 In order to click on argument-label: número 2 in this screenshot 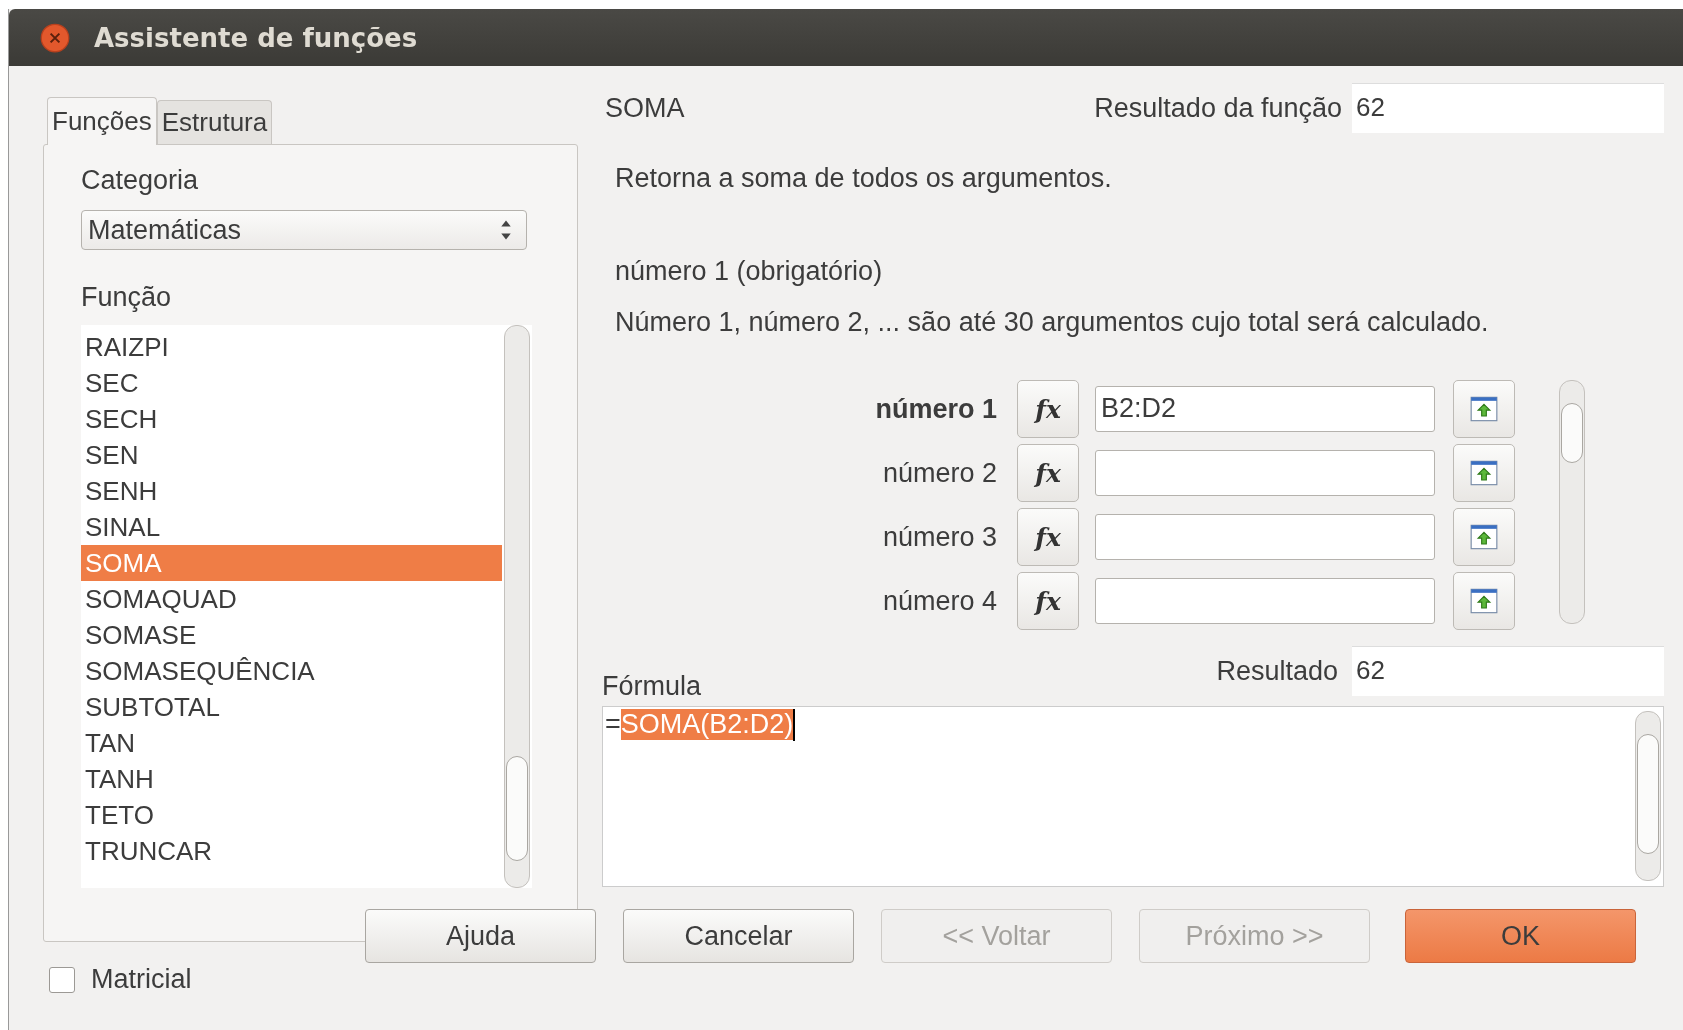, I will do `click(939, 473)`.